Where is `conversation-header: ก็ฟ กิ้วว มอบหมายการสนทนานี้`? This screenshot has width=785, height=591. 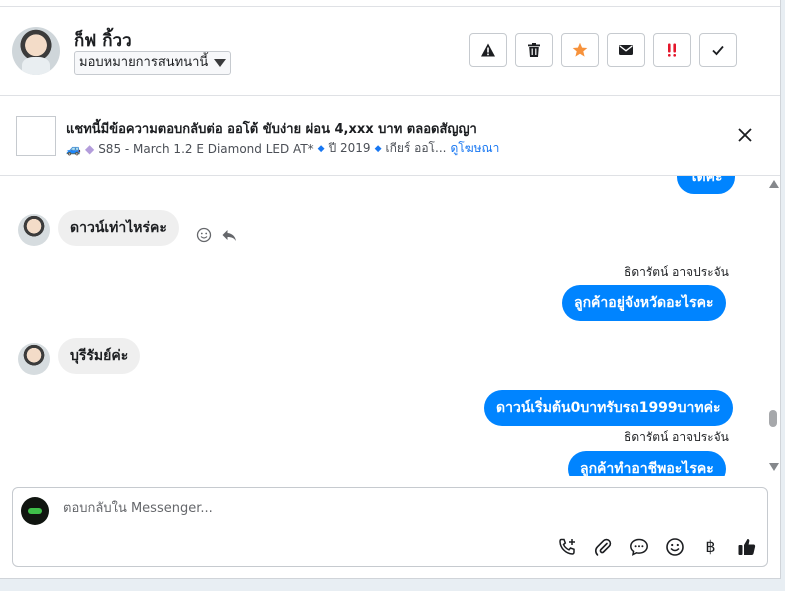 conversation-header: ก็ฟ กิ้วว มอบหมายการสนทนานี้ is located at coordinates (390, 51).